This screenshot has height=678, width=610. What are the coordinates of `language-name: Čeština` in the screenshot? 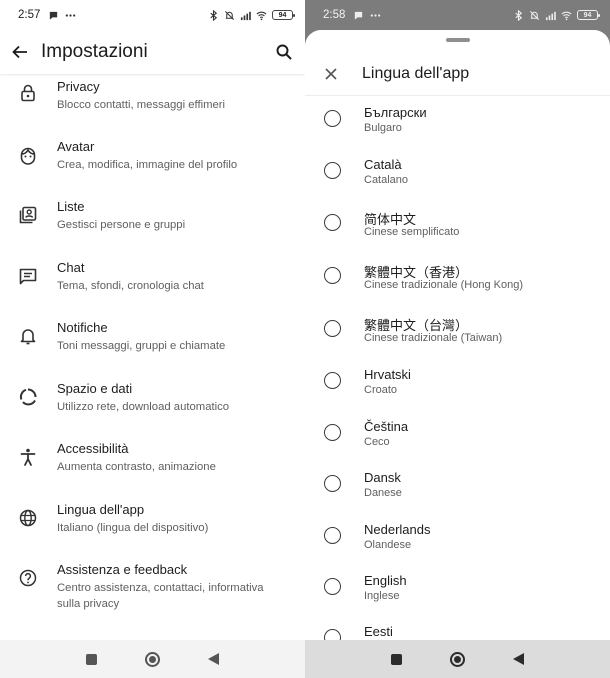 It's located at (386, 426).